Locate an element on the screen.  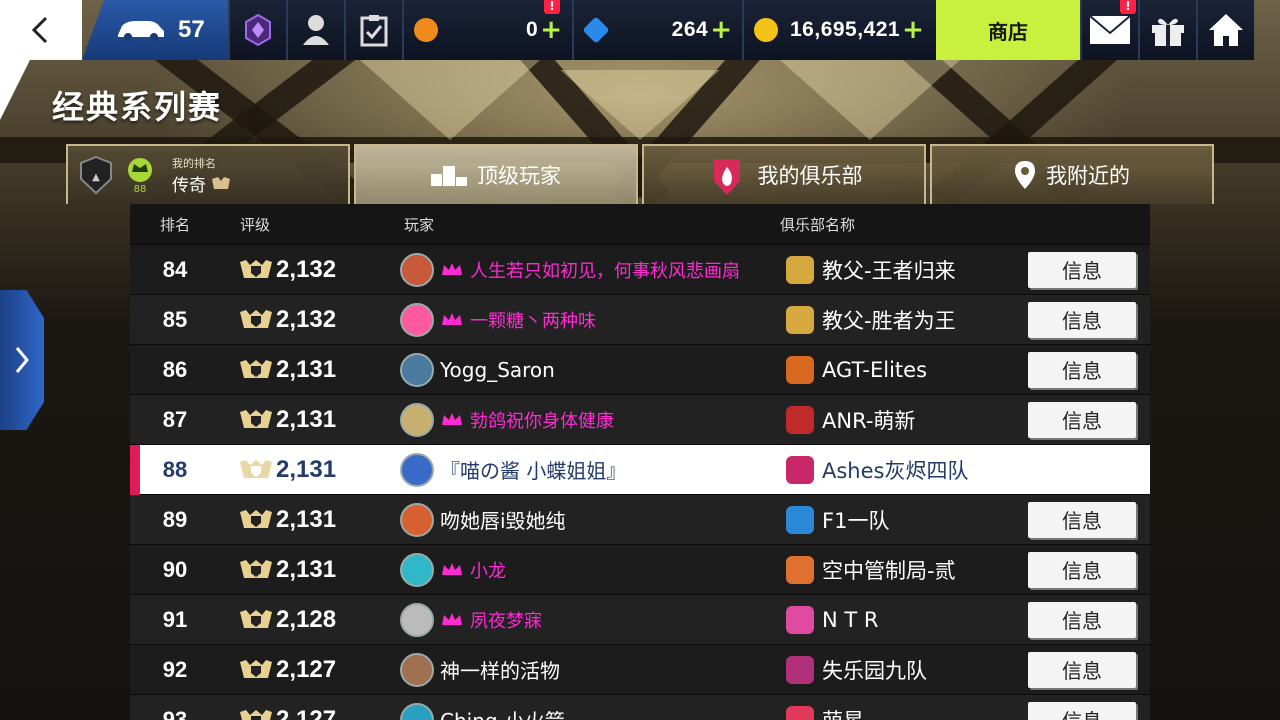
table-row: 93 2,127 Ching-小火箭 萌星 信息 is located at coordinates (640, 707).